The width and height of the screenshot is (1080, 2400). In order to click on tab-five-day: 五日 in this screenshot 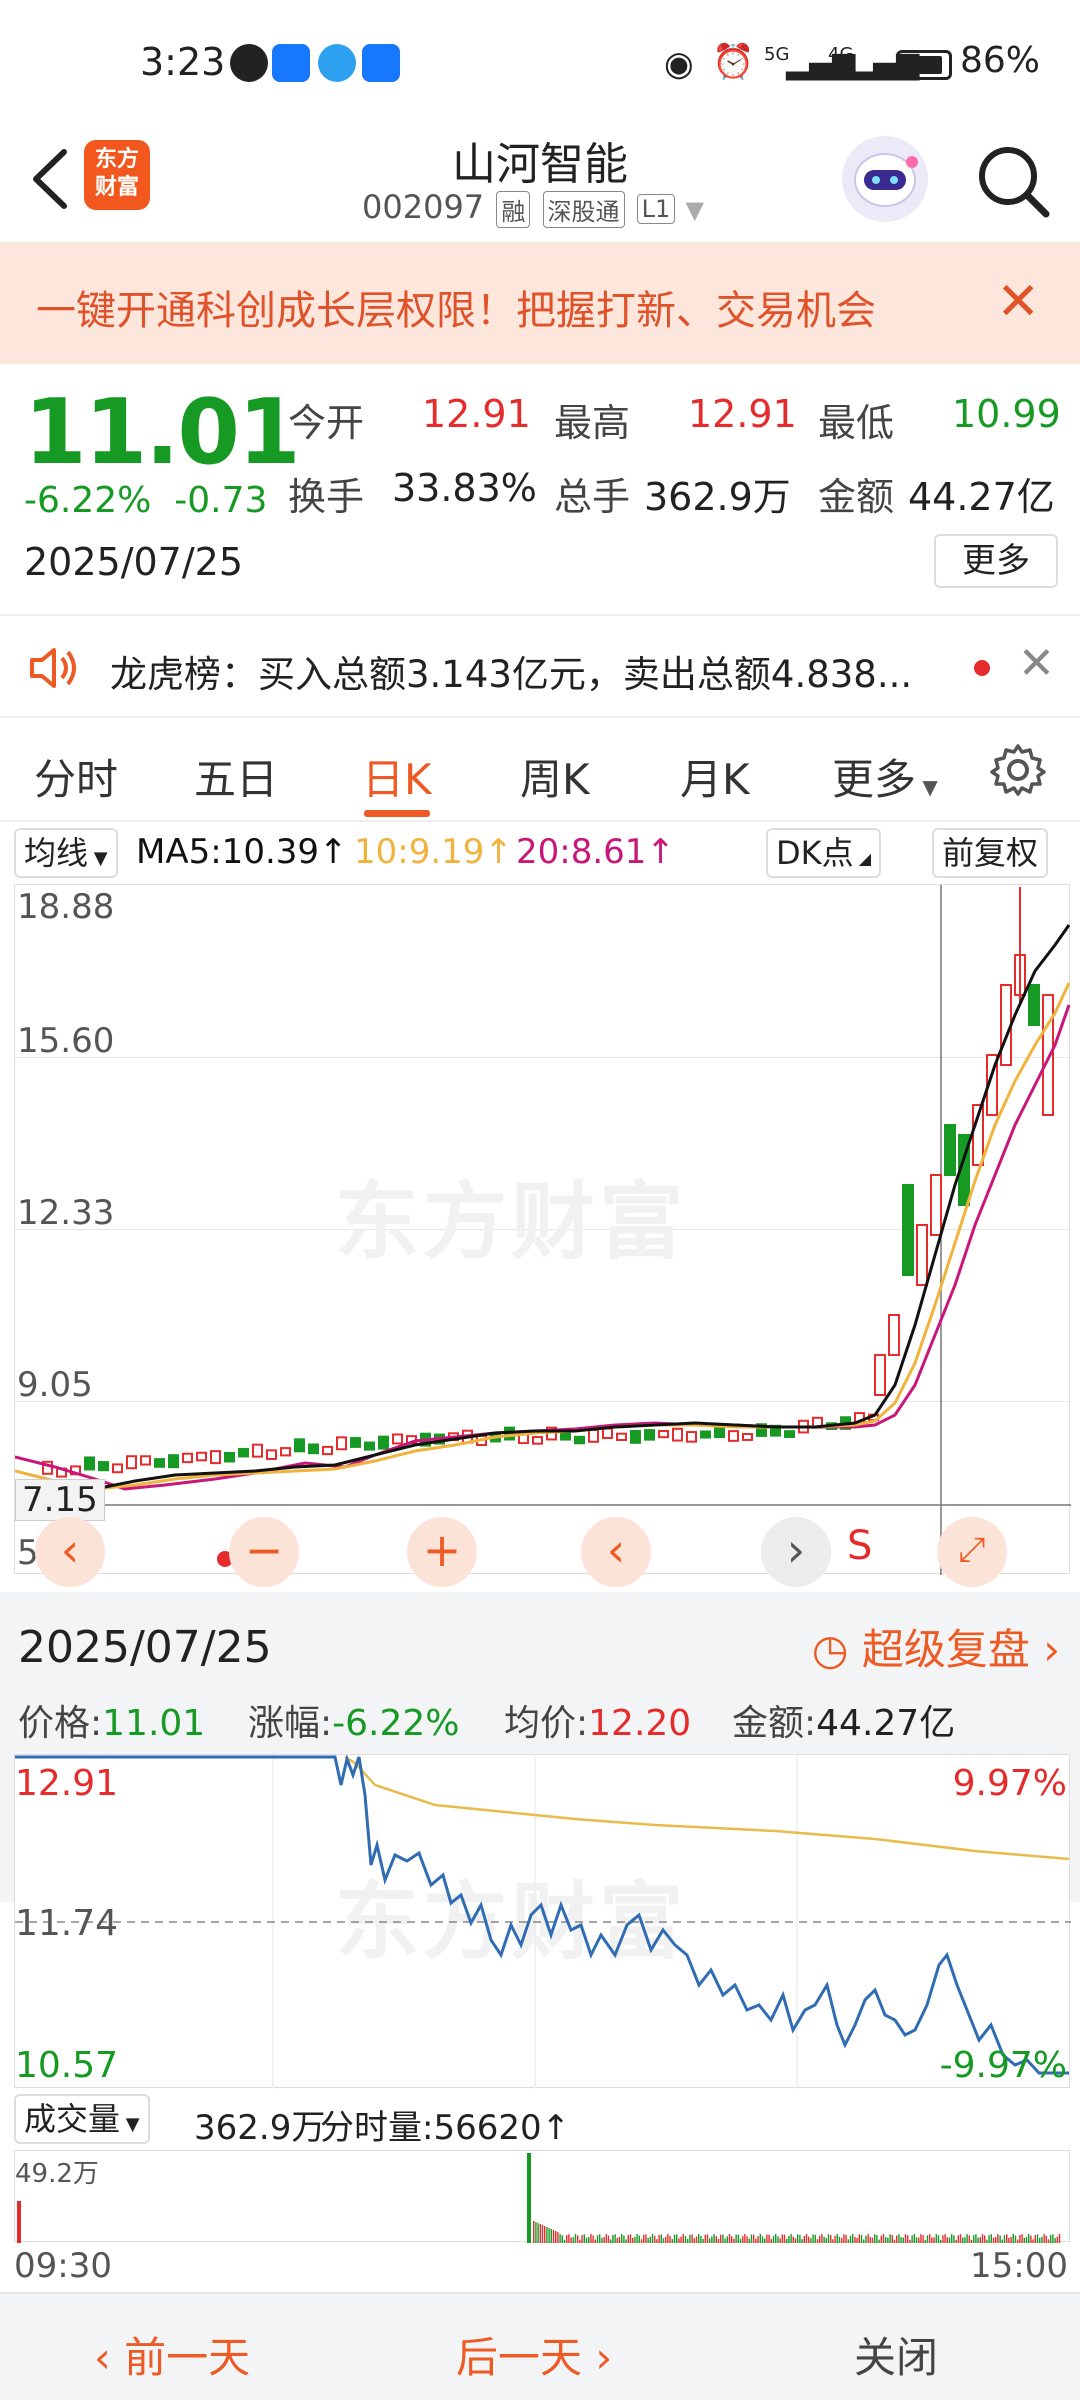, I will do `click(236, 776)`.